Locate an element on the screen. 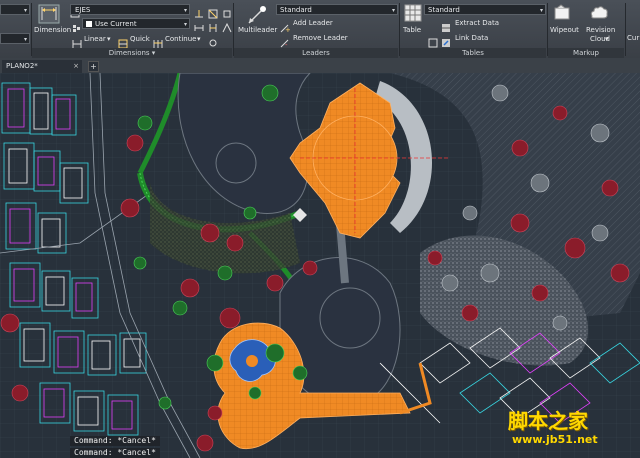 Image resolution: width=640 pixels, height=458 pixels. link-data-button: Link Data is located at coordinates (471, 38).